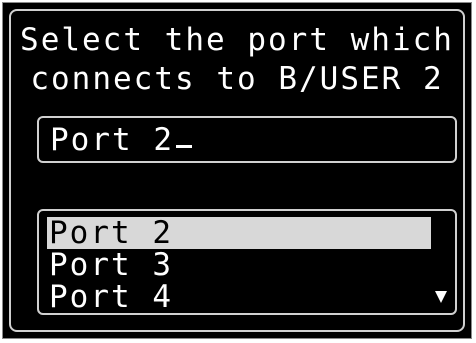  What do you see at coordinates (239, 265) in the screenshot?
I see `list-item-port-3: Port 3` at bounding box center [239, 265].